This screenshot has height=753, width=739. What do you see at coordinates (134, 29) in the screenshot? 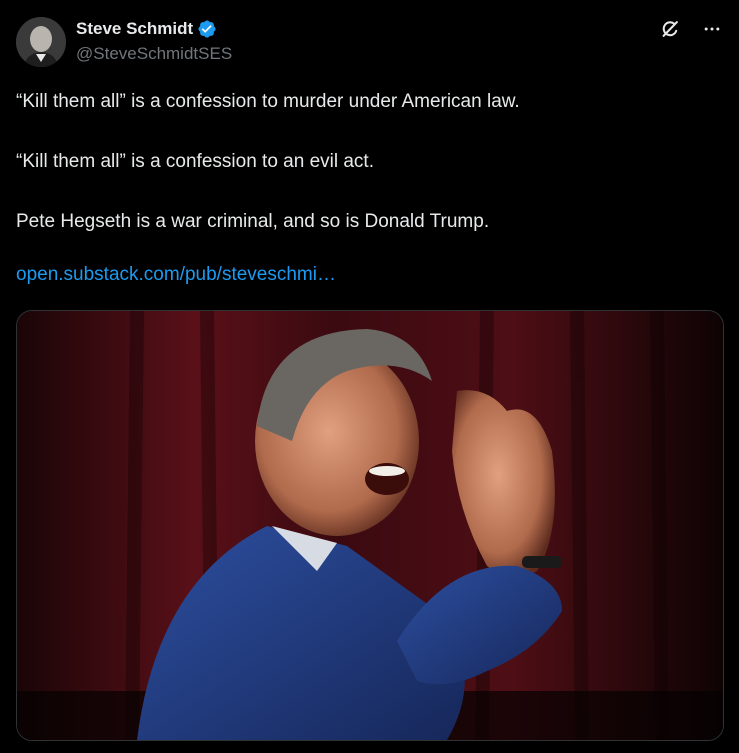
I see `author-display-name: Steve Schmidt` at bounding box center [134, 29].